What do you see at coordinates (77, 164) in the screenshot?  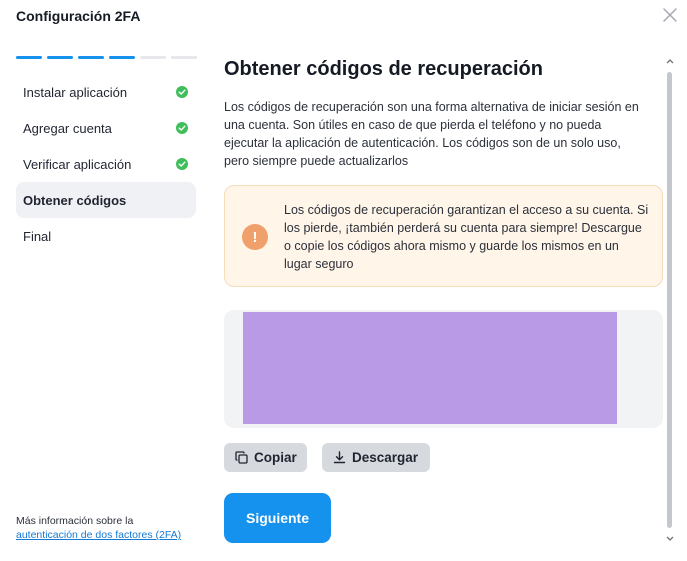 I see `step-label: Verificar aplicación` at bounding box center [77, 164].